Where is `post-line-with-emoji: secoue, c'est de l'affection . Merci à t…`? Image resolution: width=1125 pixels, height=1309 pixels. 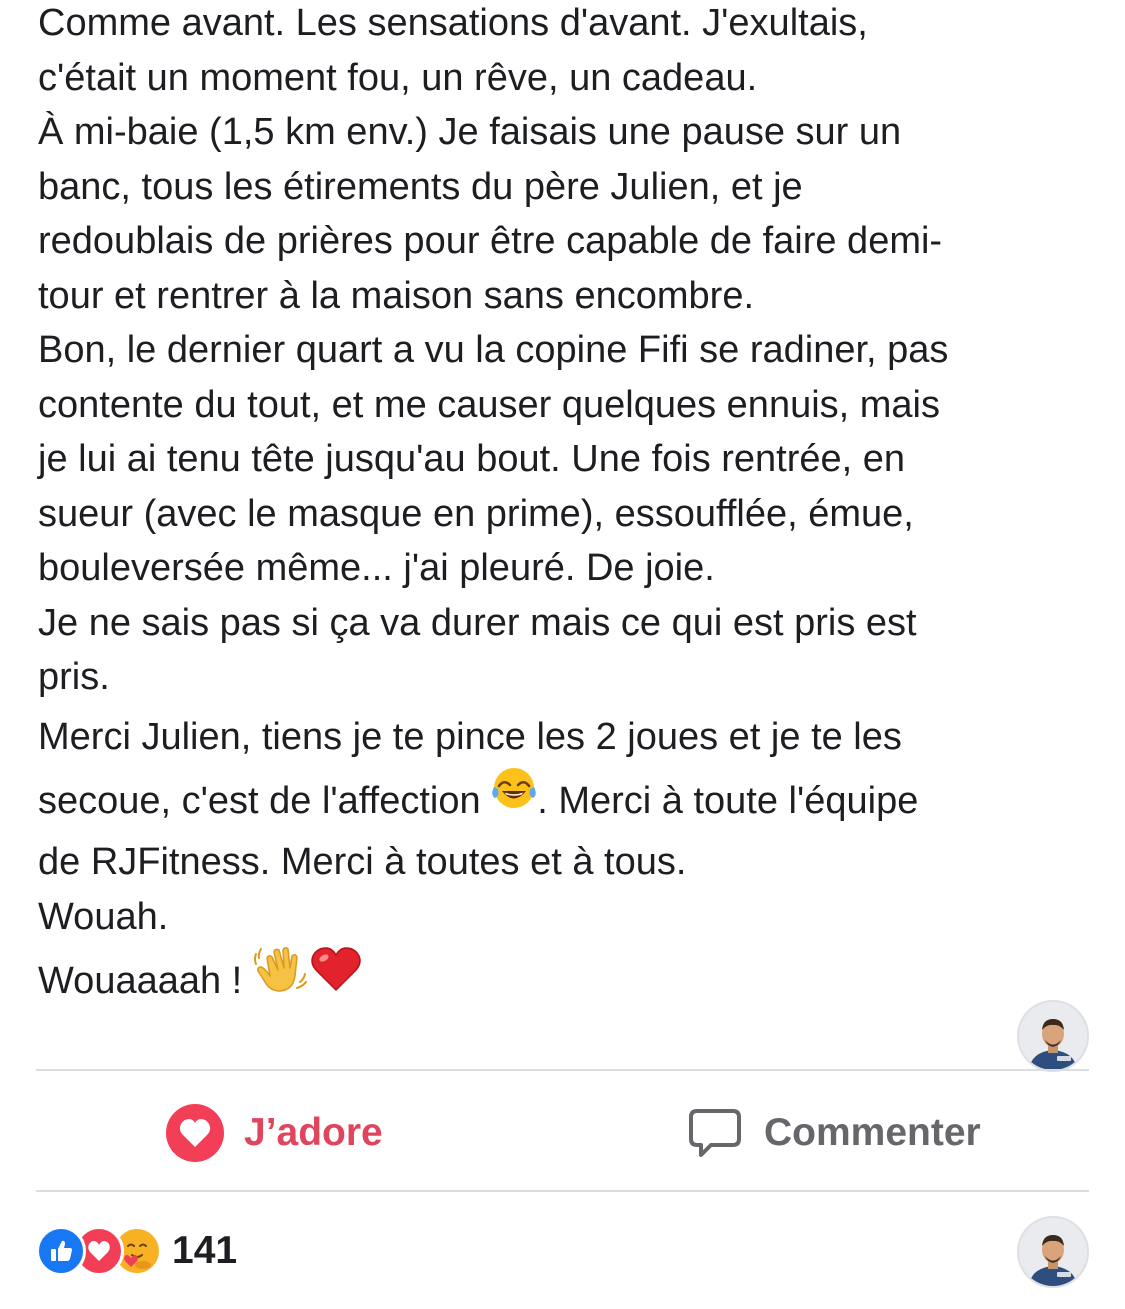 post-line-with-emoji: secoue, c'est de l'affection . Merci à t… is located at coordinates (568, 802).